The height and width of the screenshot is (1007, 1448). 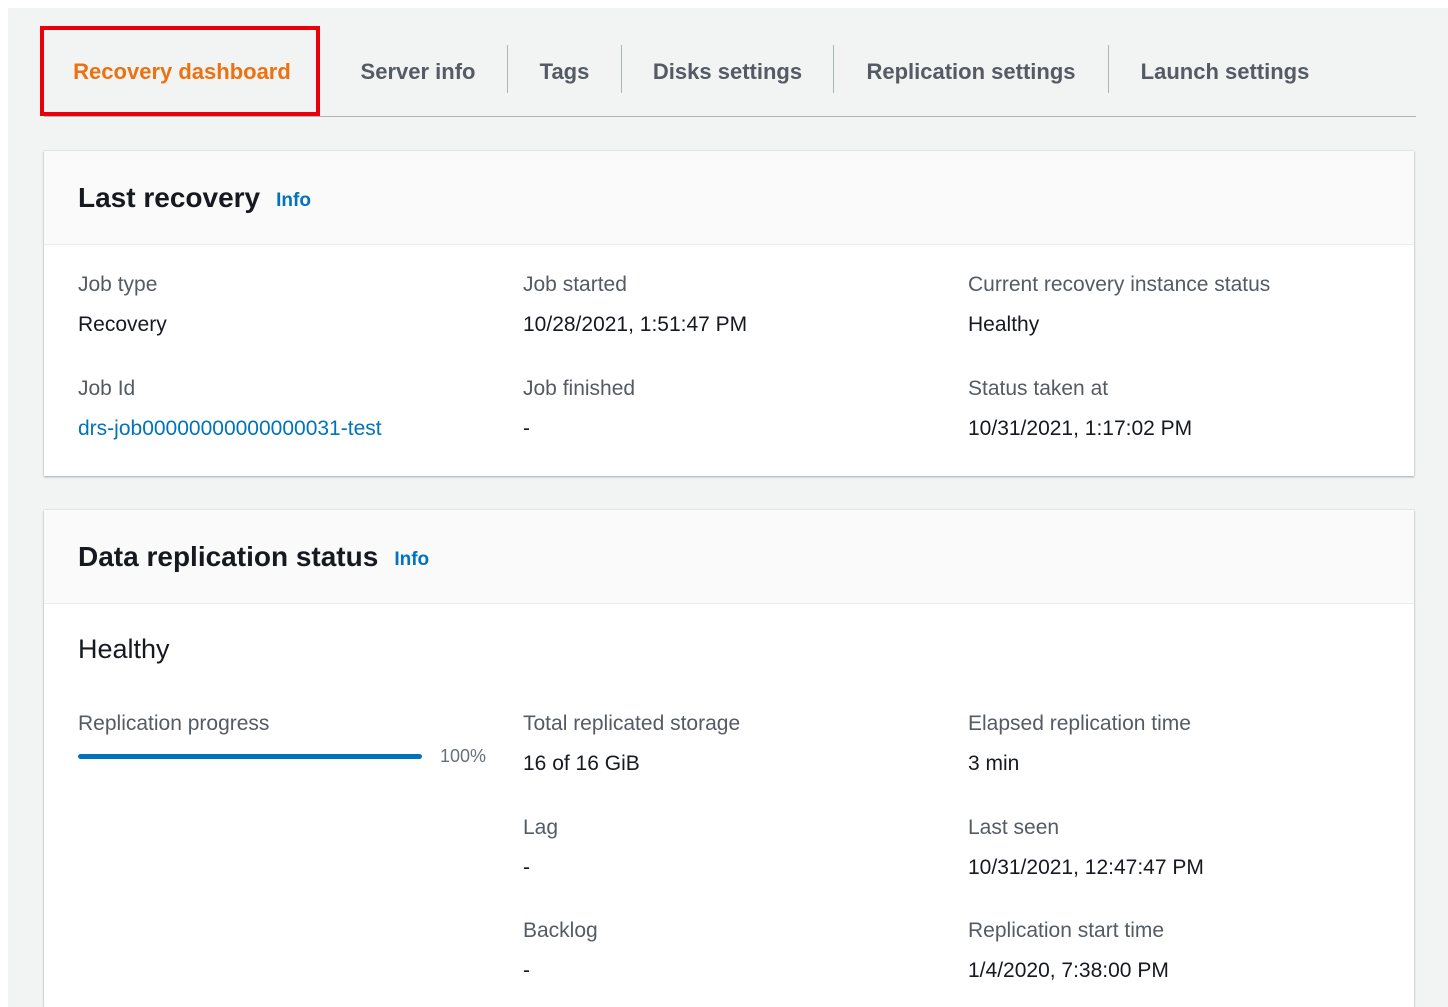 What do you see at coordinates (1080, 409) in the screenshot?
I see `status-taken-at-field: Status taken at 10/31/2021, 1:17:02 PM` at bounding box center [1080, 409].